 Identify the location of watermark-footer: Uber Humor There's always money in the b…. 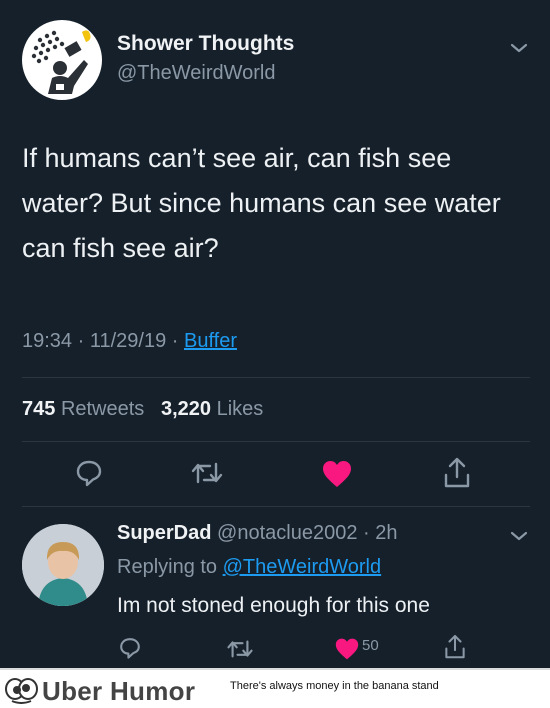
(275, 688).